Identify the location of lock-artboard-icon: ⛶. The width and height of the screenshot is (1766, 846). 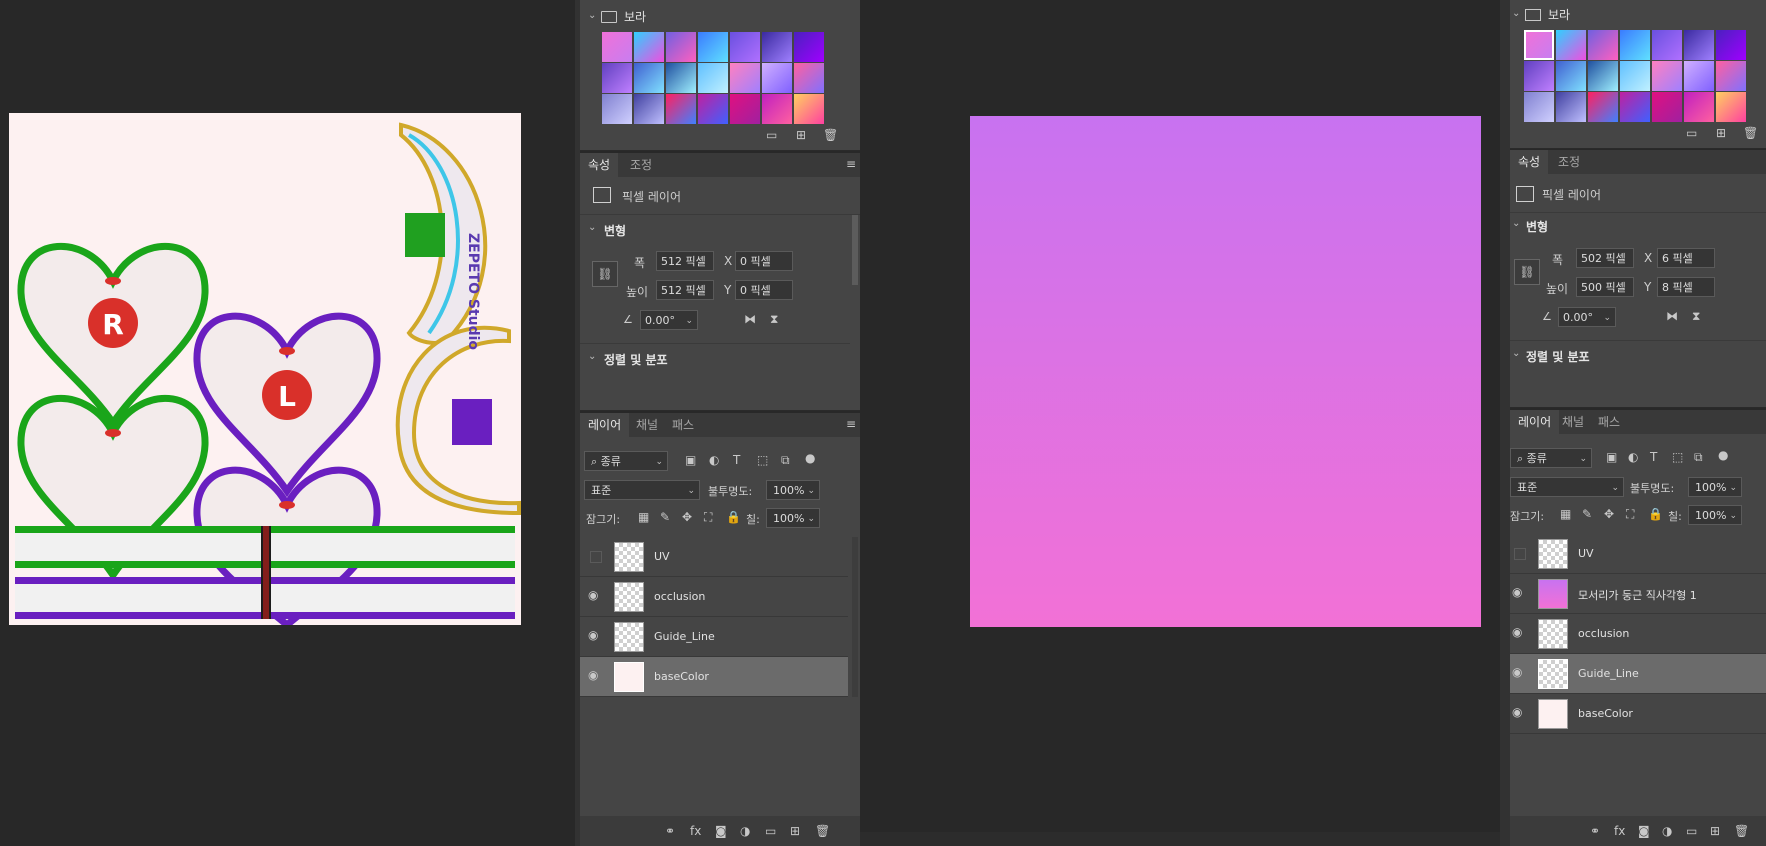
(1630, 514).